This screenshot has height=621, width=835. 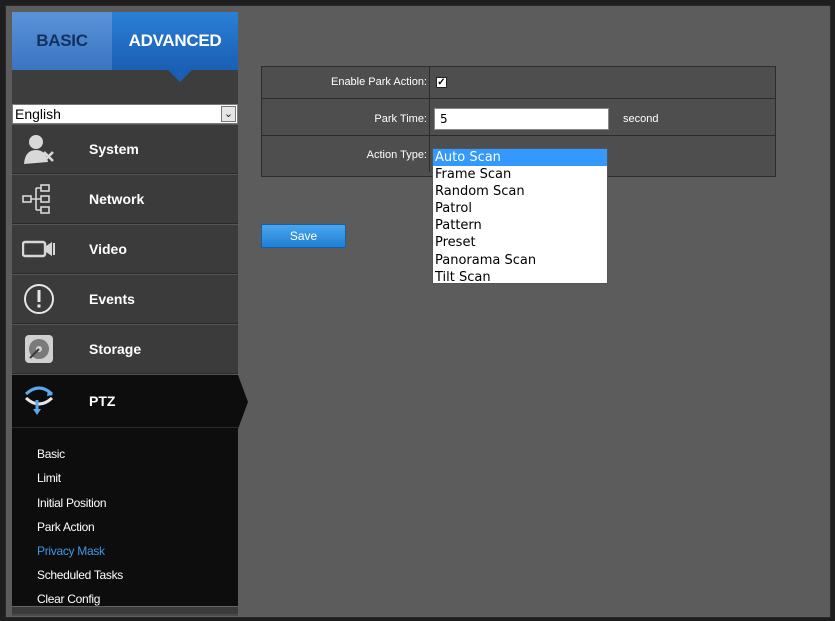 I want to click on submenu-item-limit: Limit, so click(x=49, y=478).